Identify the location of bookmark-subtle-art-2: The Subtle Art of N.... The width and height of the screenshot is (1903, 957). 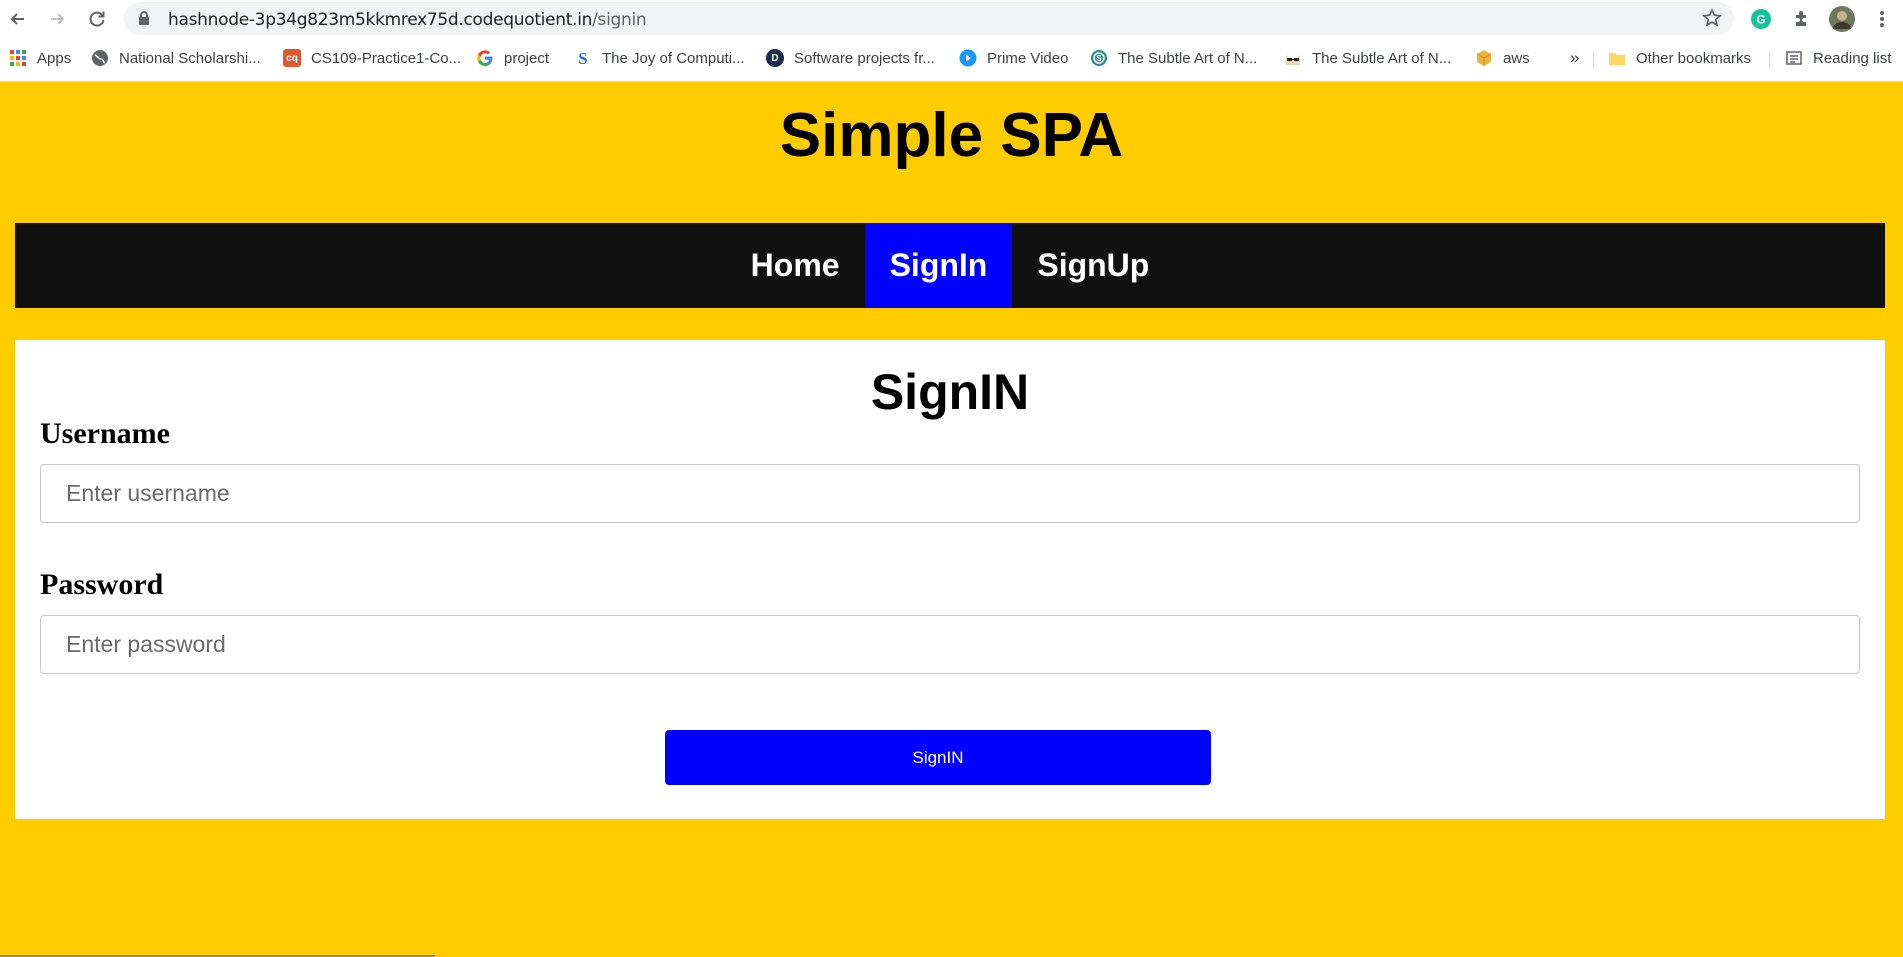
(1367, 58).